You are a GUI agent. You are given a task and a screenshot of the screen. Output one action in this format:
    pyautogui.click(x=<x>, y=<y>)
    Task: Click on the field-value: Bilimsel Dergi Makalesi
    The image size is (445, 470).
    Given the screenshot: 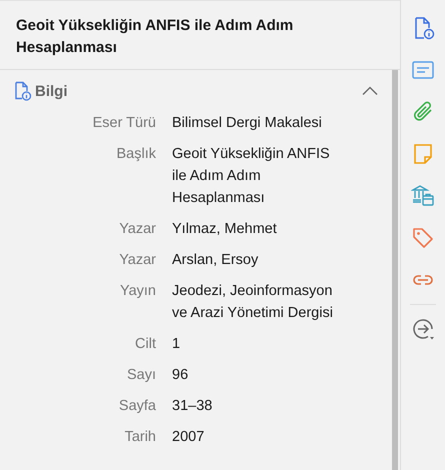 What is the action you would take?
    pyautogui.click(x=256, y=123)
    